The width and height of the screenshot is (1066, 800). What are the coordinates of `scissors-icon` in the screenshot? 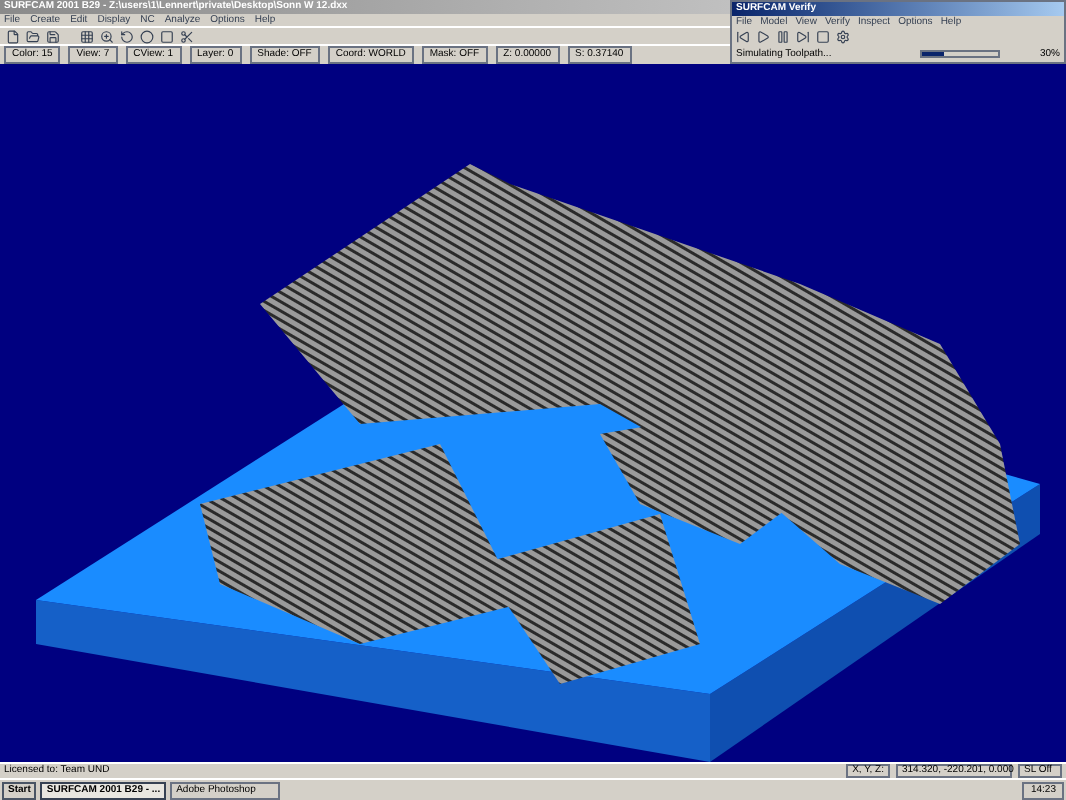 It's located at (187, 36).